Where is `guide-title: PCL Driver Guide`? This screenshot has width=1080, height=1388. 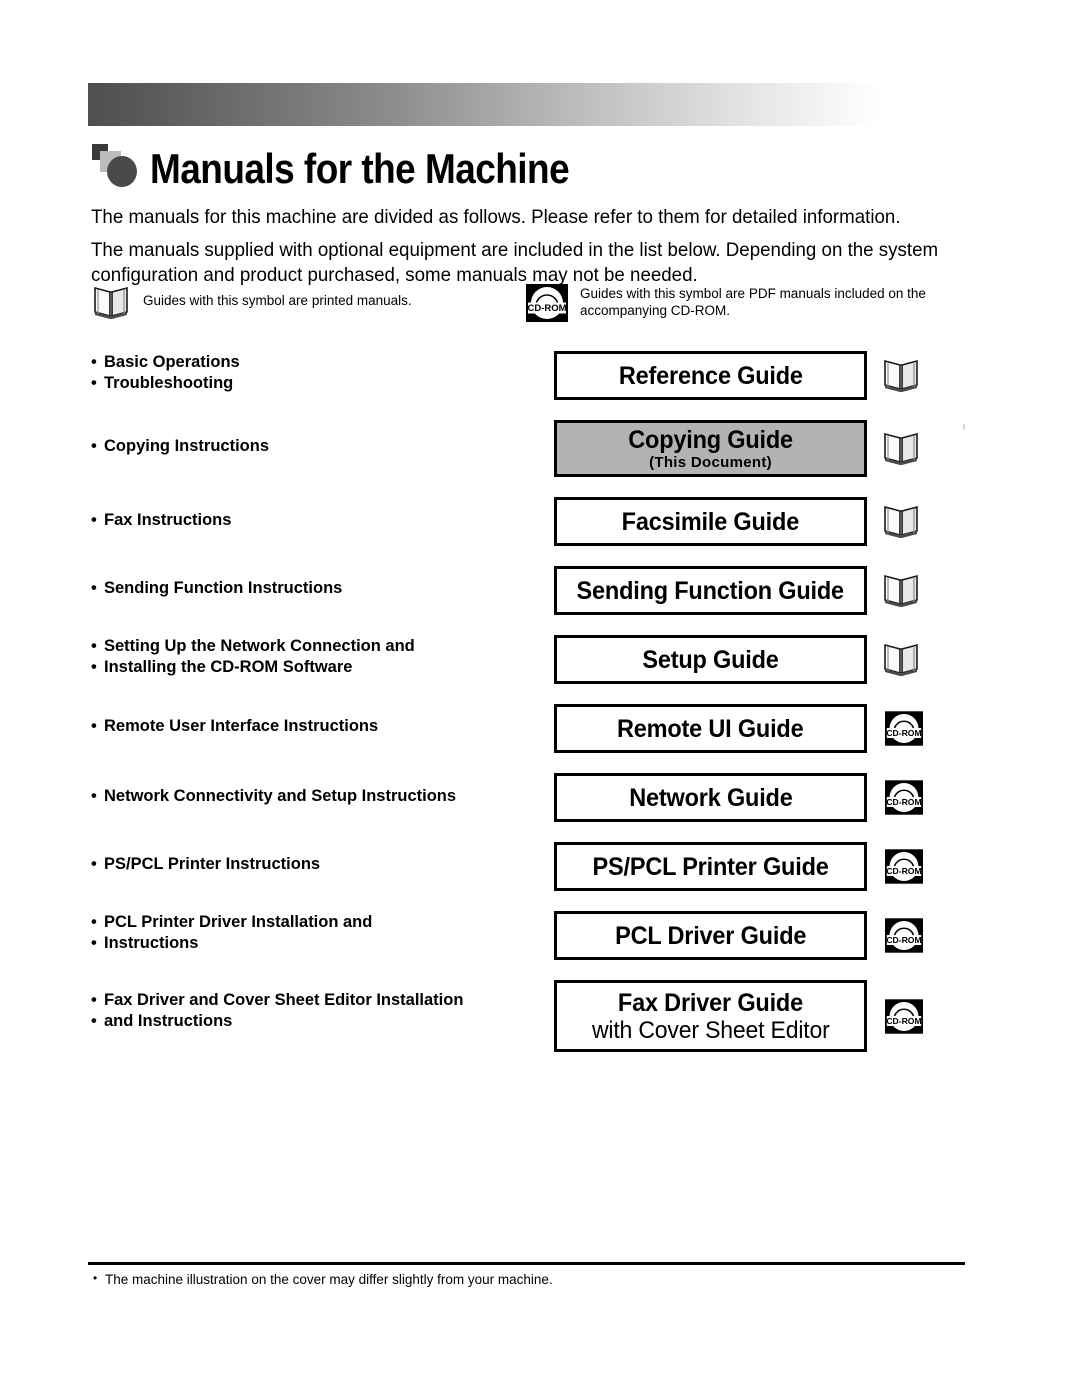
guide-title: PCL Driver Guide is located at coordinates (710, 935).